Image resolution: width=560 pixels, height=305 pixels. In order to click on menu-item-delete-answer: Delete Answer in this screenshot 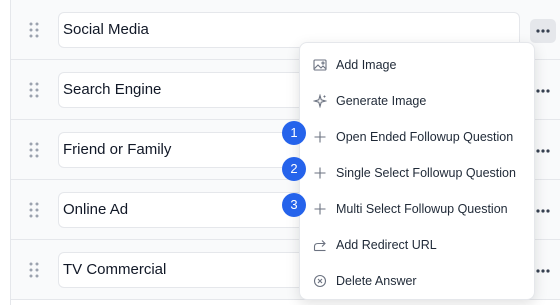, I will do `click(417, 281)`.